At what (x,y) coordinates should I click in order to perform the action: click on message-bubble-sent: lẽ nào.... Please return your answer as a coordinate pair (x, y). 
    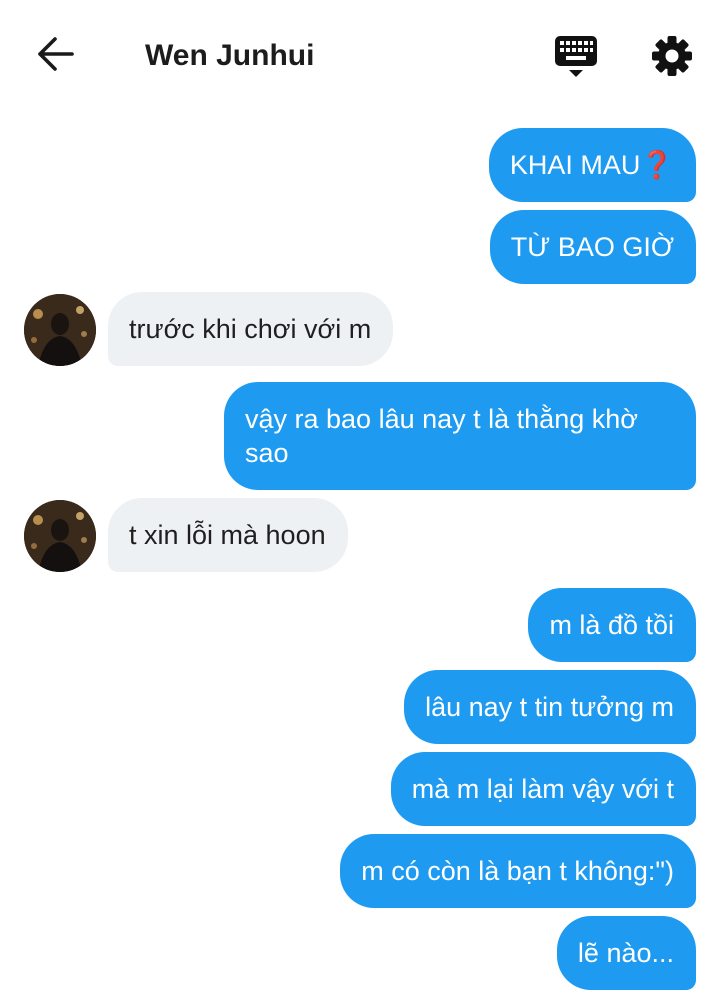
    Looking at the image, I should click on (626, 953).